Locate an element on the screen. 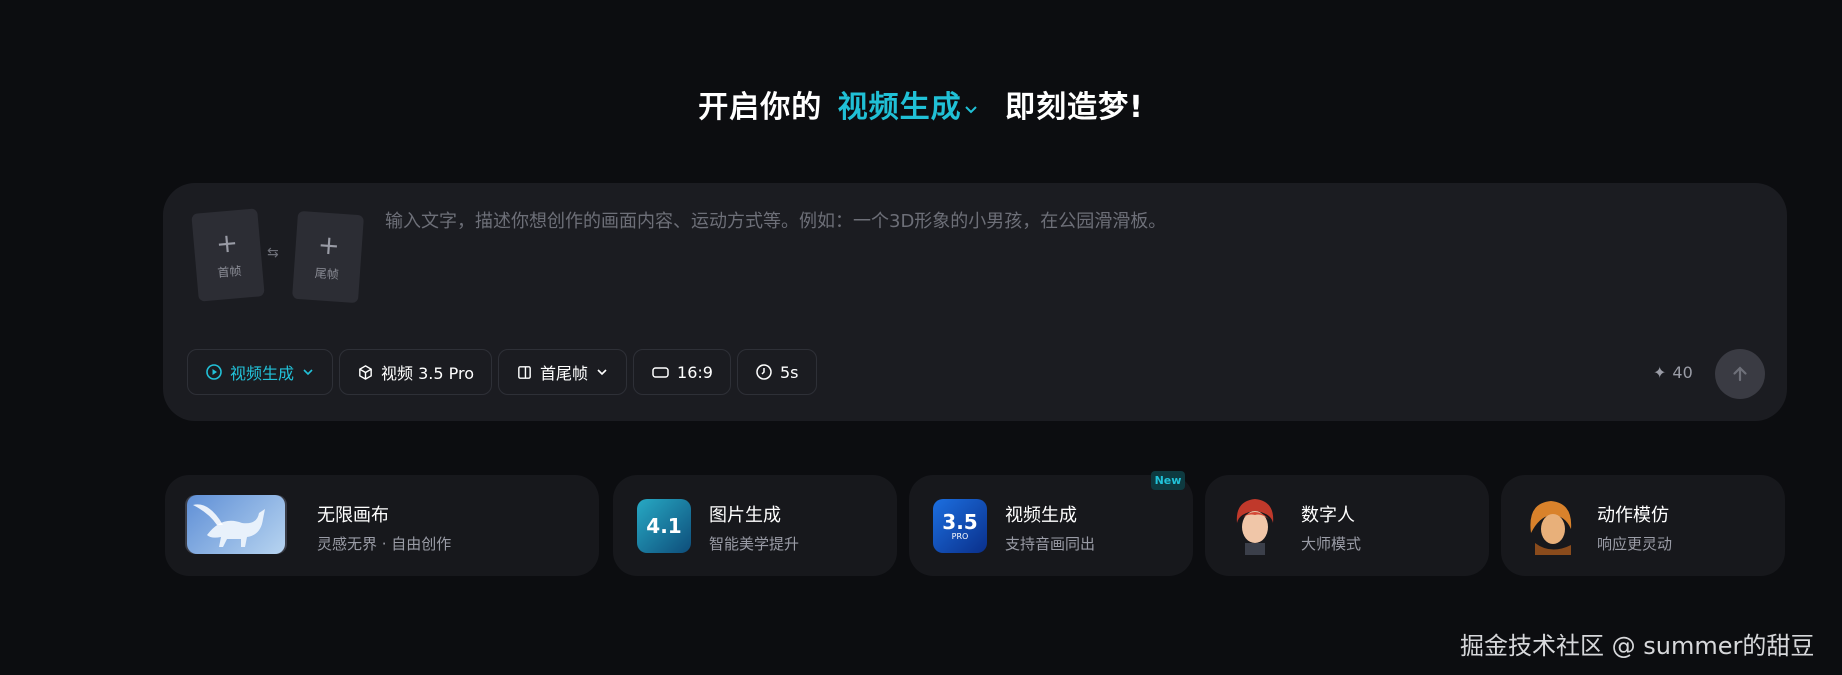 The width and height of the screenshot is (1842, 675). model-select-button: 视频 3.5 Pro is located at coordinates (416, 372).